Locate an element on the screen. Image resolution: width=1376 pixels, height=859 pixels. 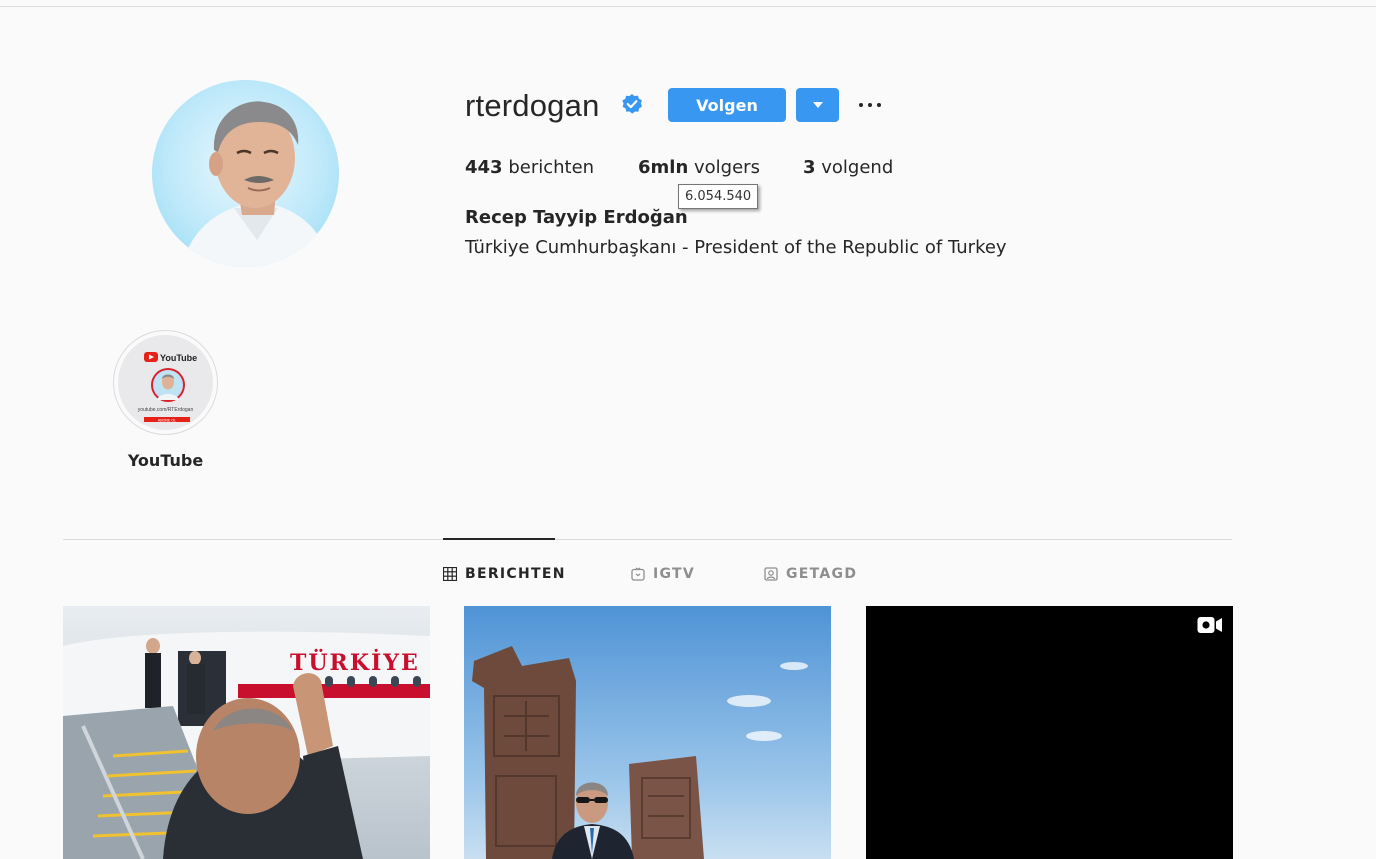
cover-url-text: youtube.com/RTErdogan is located at coordinates (166, 410).